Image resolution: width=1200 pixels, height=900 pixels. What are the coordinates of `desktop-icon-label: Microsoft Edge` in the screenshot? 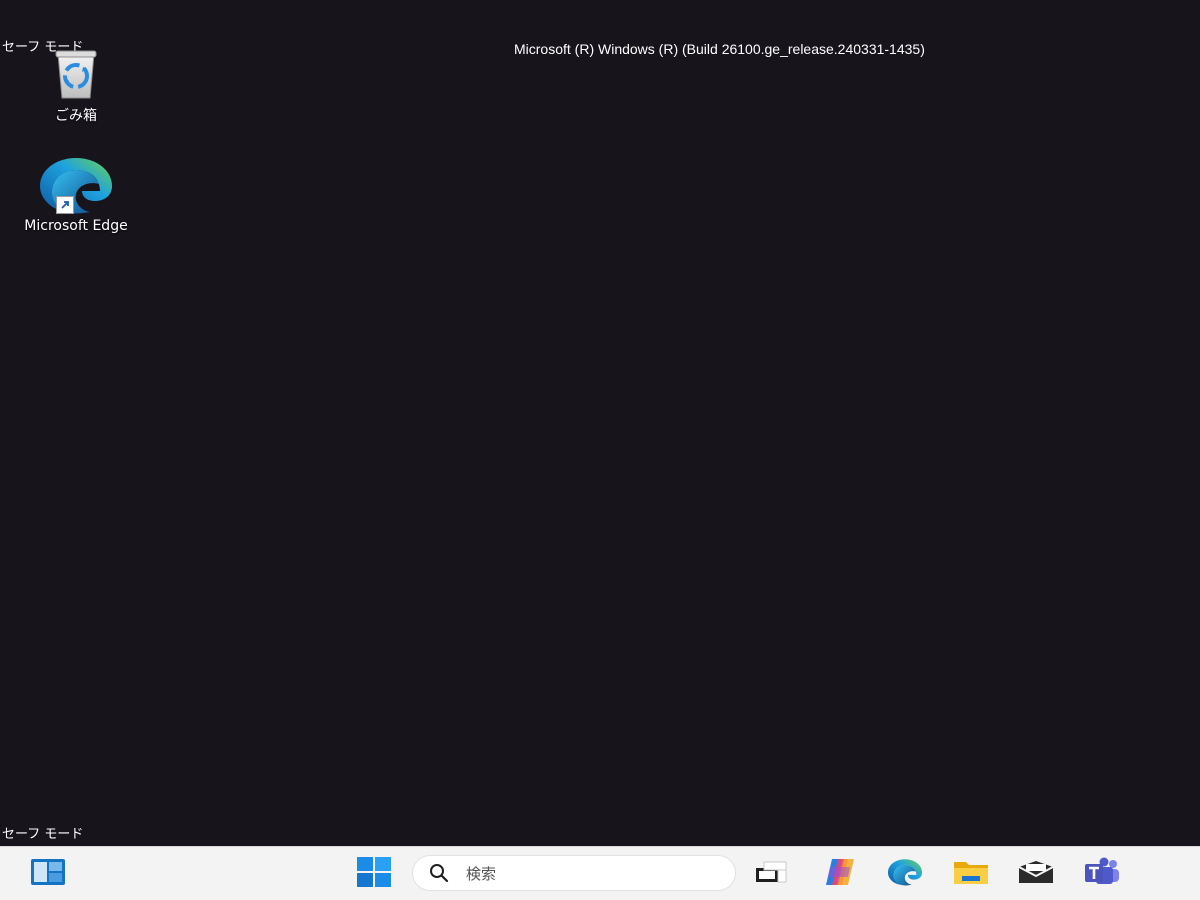 It's located at (76, 226).